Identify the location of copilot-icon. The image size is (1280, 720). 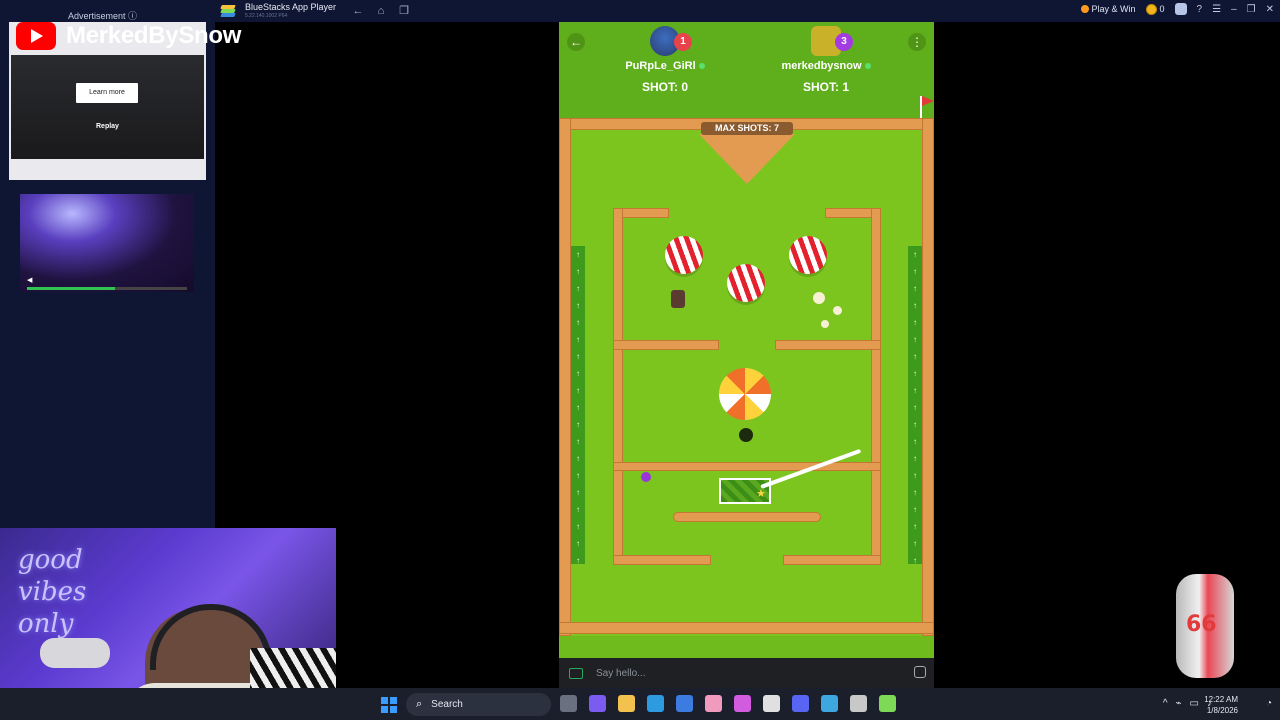
(742, 703).